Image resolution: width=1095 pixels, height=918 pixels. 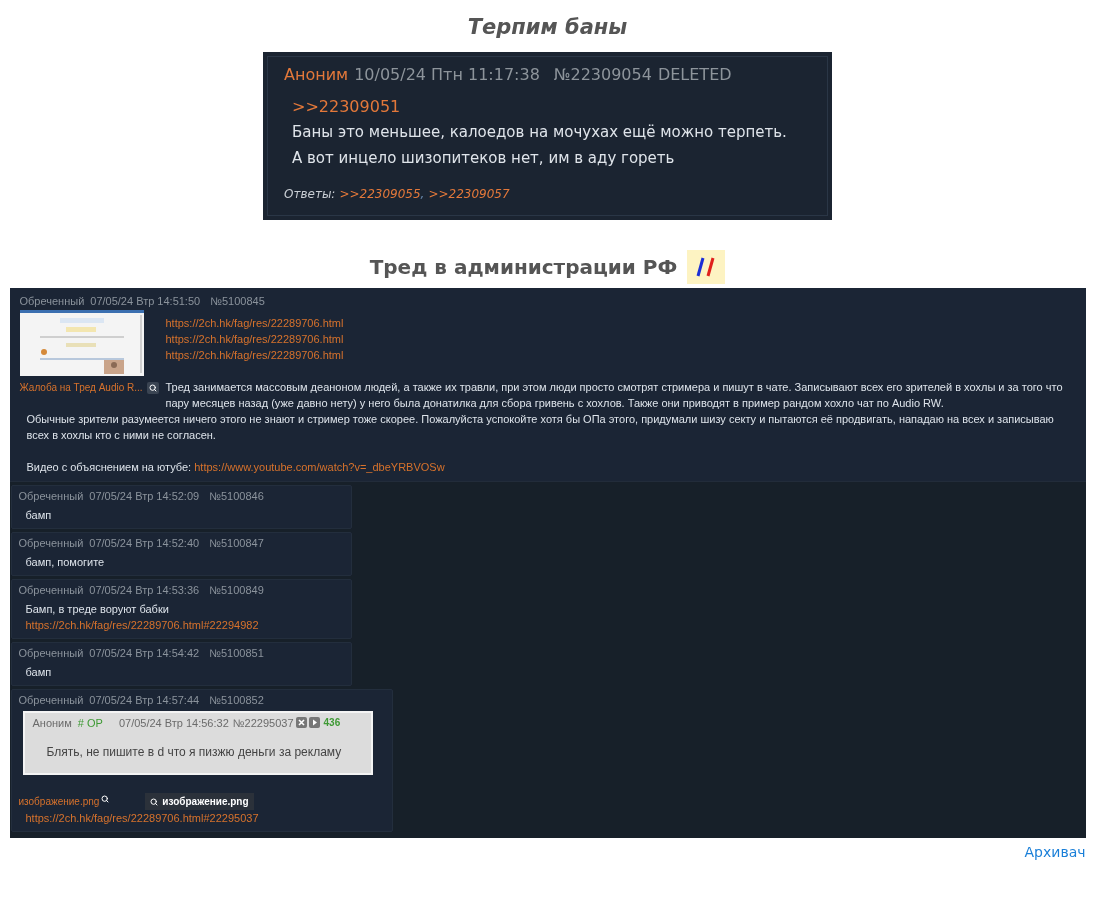 I want to click on thread-title: Тред в администрации РФ, so click(x=523, y=267).